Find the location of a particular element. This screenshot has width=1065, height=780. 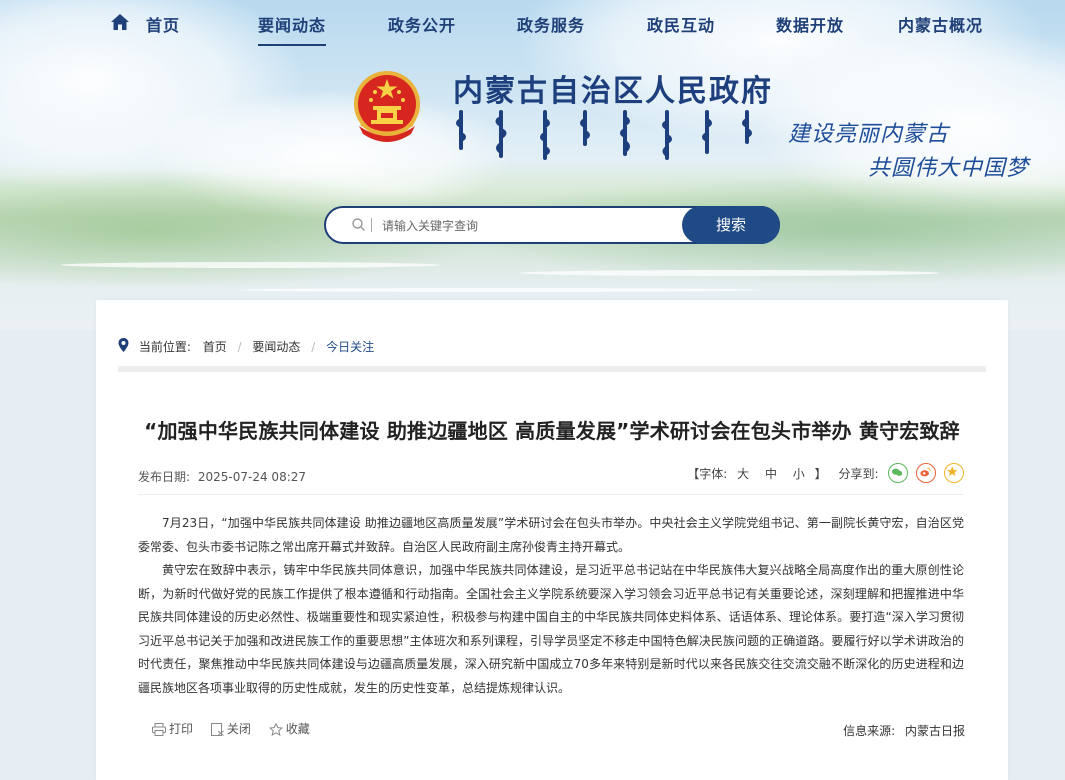

breadcrumb: 当前位置: 首页 / 要闻动态 / 今日关注 is located at coordinates (246, 346).